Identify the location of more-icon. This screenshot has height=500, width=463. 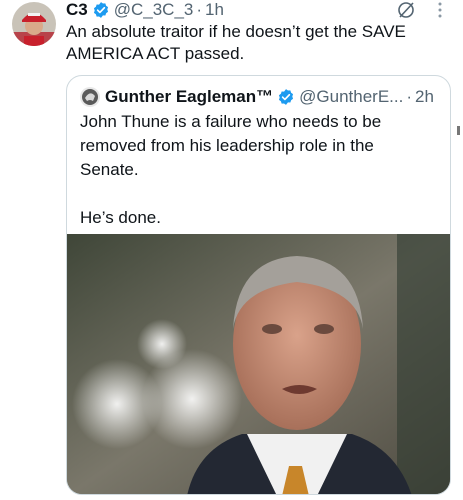
(440, 10).